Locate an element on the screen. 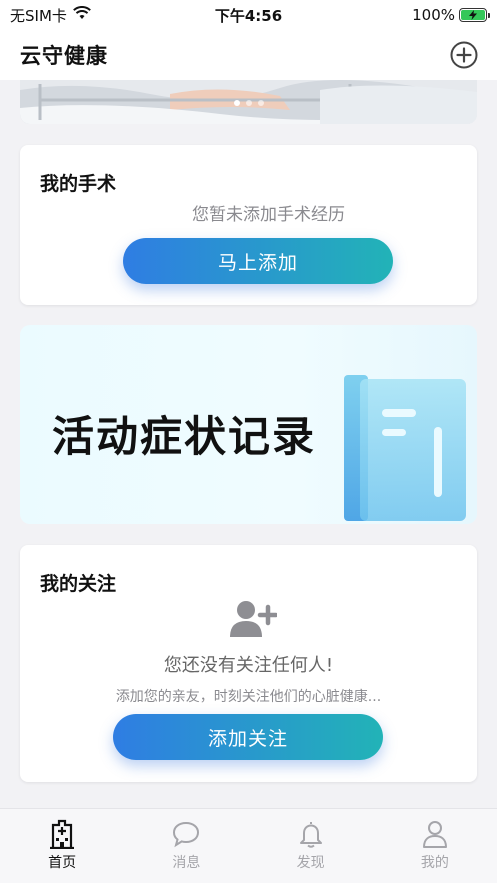 This screenshot has width=497, height=883. hospital-icon is located at coordinates (62, 834).